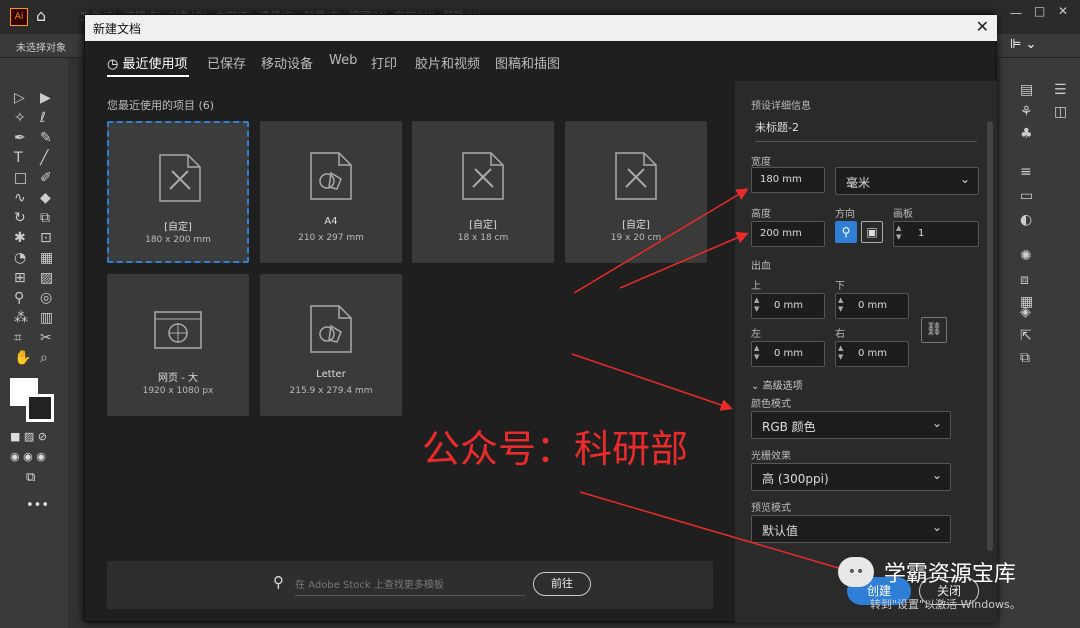 The image size is (1080, 628). What do you see at coordinates (945, 604) in the screenshot?
I see `windows-activation-notice: 转到"设置"以激活 Windows。` at bounding box center [945, 604].